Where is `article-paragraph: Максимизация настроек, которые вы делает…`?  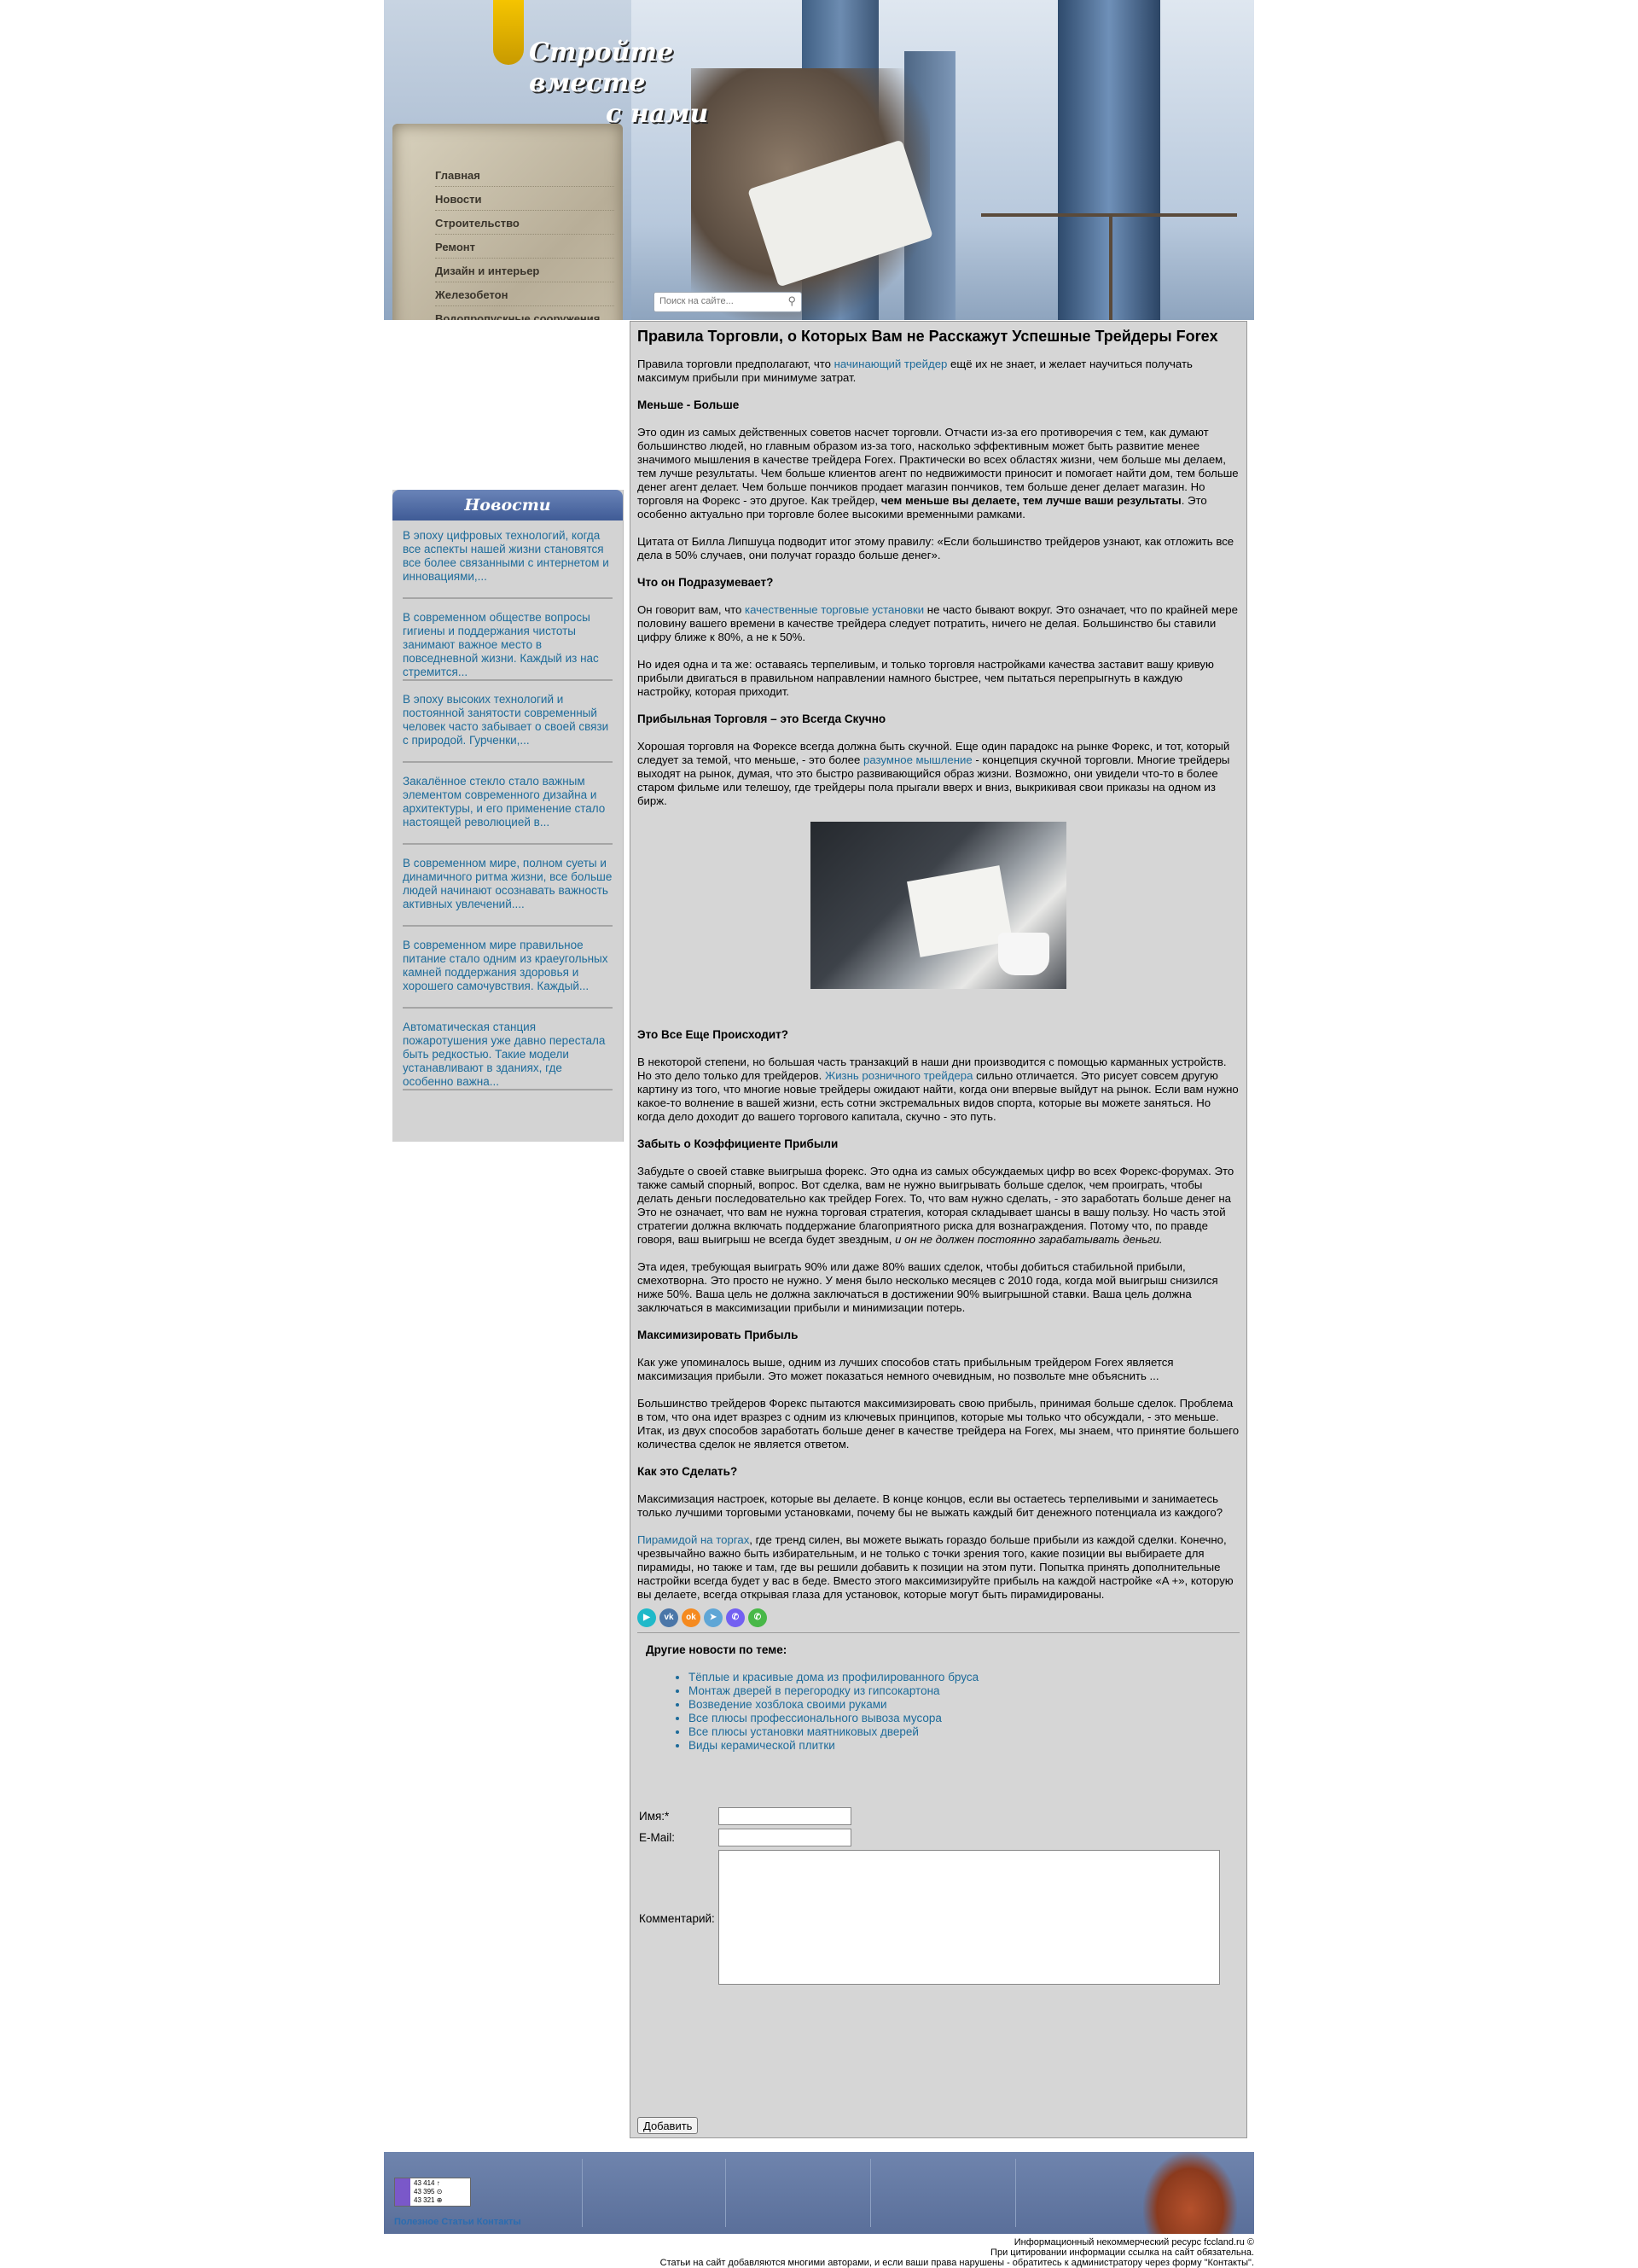 article-paragraph: Максимизация настроек, которые вы делает… is located at coordinates (930, 1505).